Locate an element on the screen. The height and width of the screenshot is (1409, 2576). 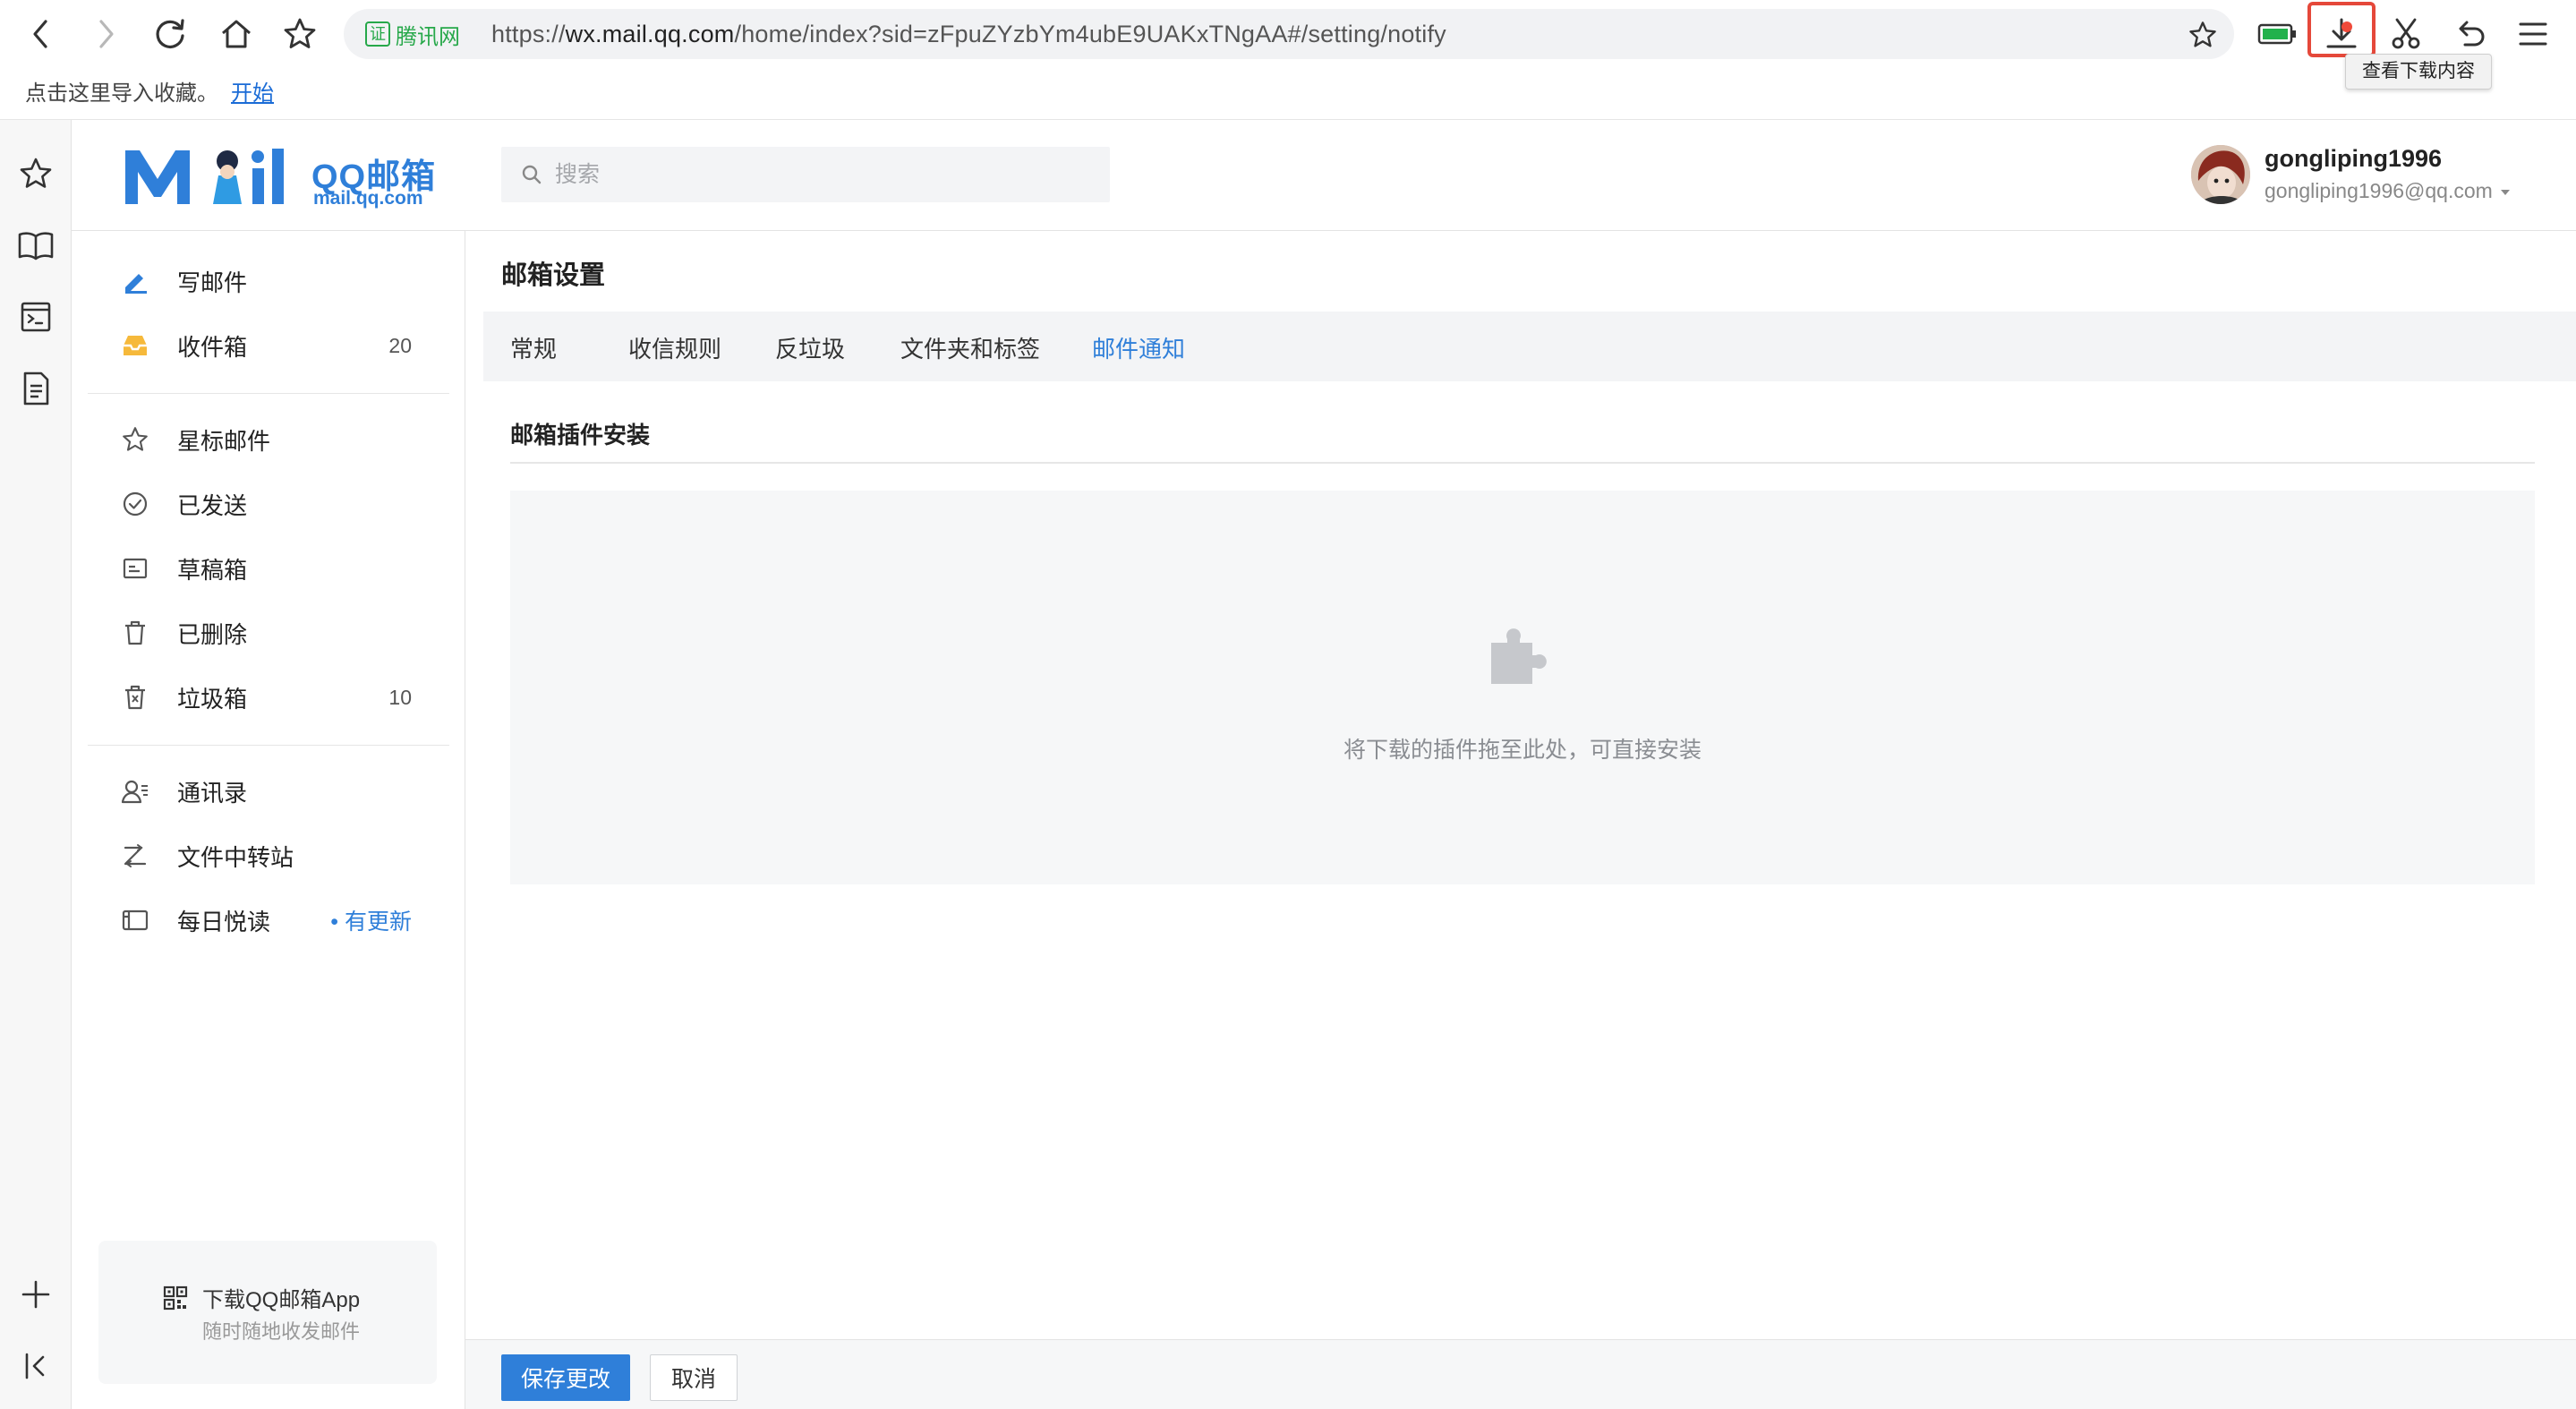
spam-bin-icon is located at coordinates (135, 698).